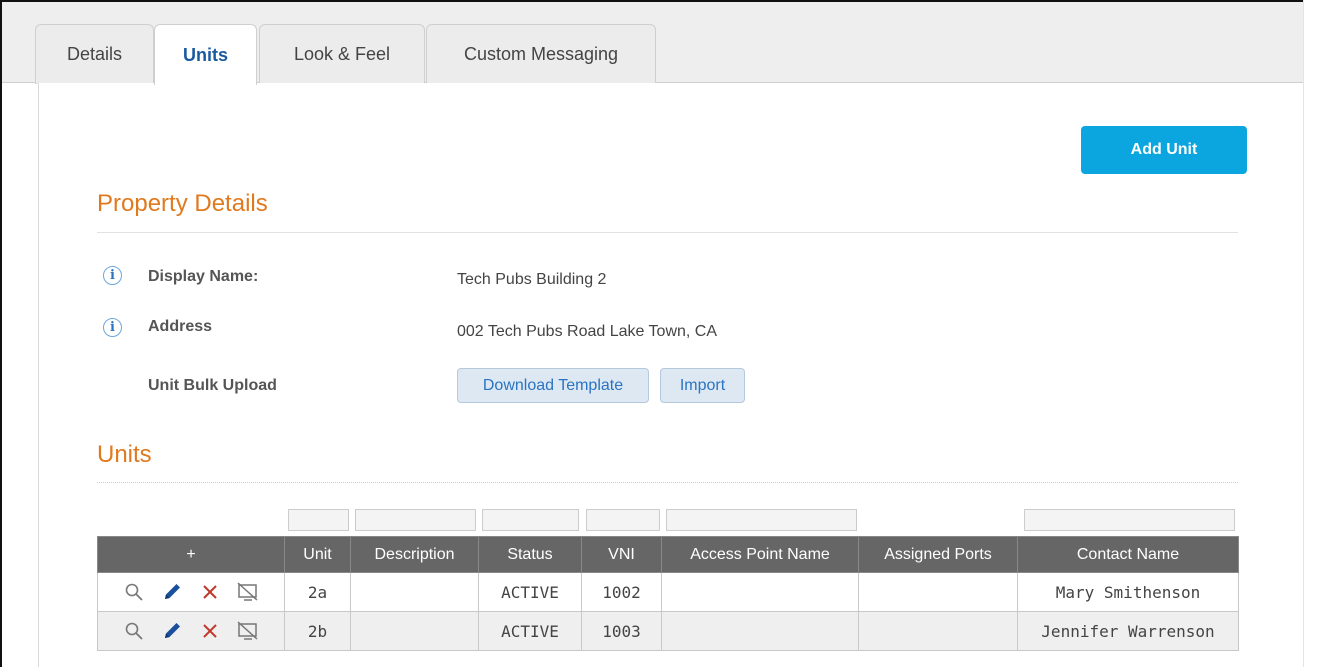 The width and height of the screenshot is (1317, 667). Describe the element at coordinates (702, 385) in the screenshot. I see `import-button: Import` at that location.